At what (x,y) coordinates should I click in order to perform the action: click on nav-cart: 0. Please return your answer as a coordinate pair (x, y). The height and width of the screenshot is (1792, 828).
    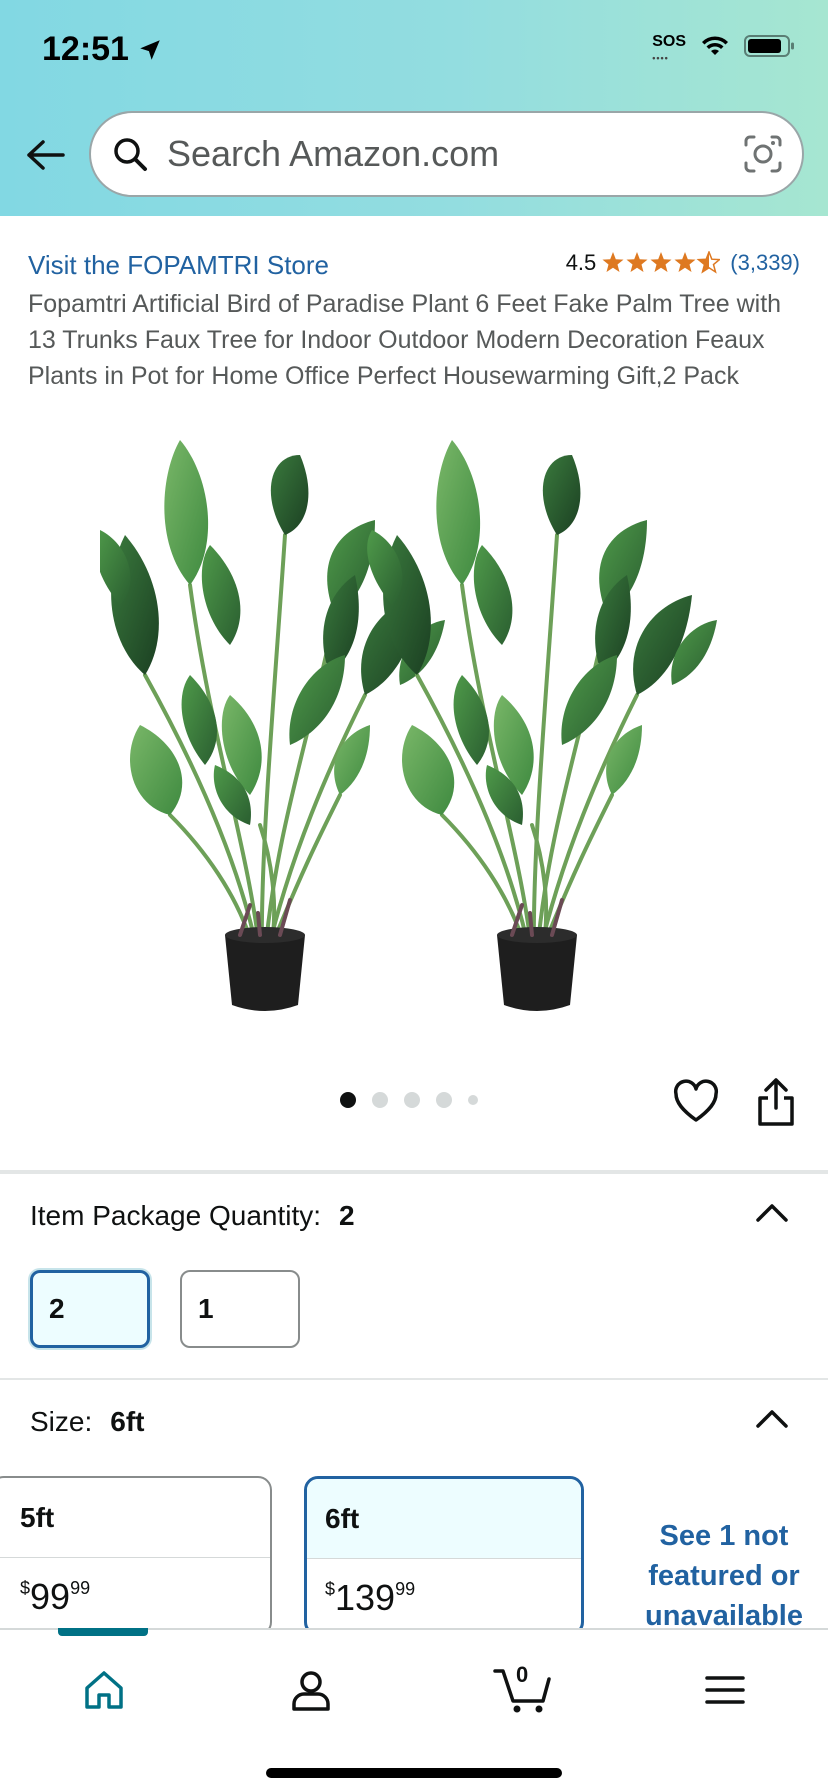
    Looking at the image, I should click on (523, 1690).